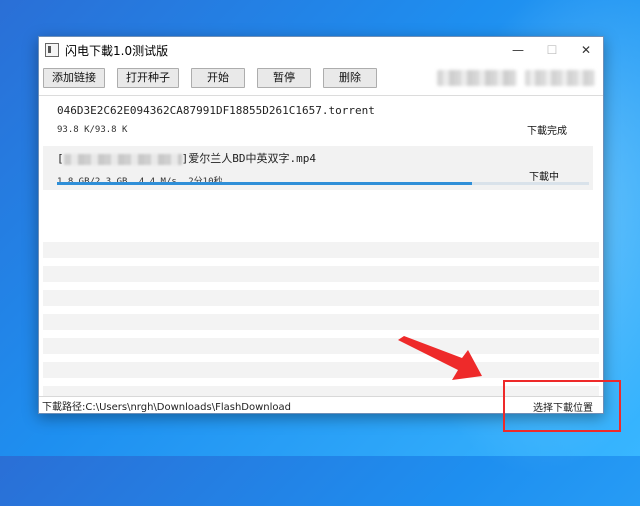  I want to click on highlight-box, so click(562, 406).